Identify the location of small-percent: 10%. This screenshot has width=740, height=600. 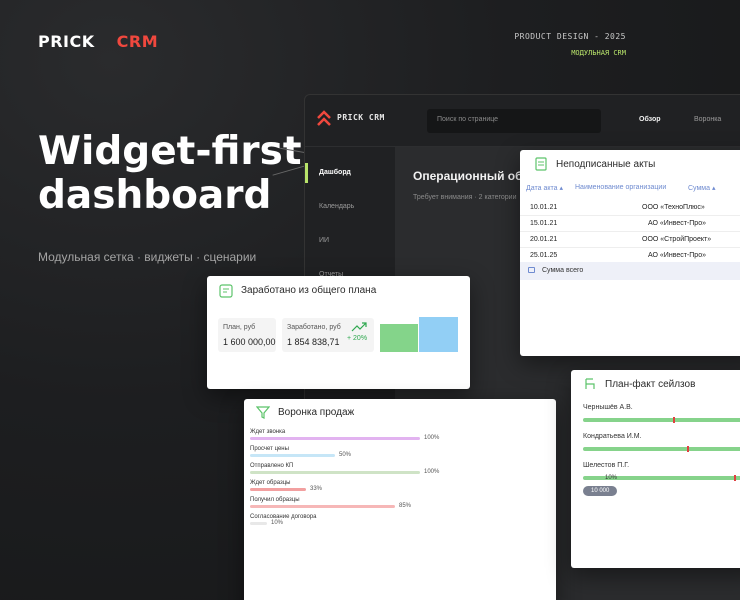
(611, 478).